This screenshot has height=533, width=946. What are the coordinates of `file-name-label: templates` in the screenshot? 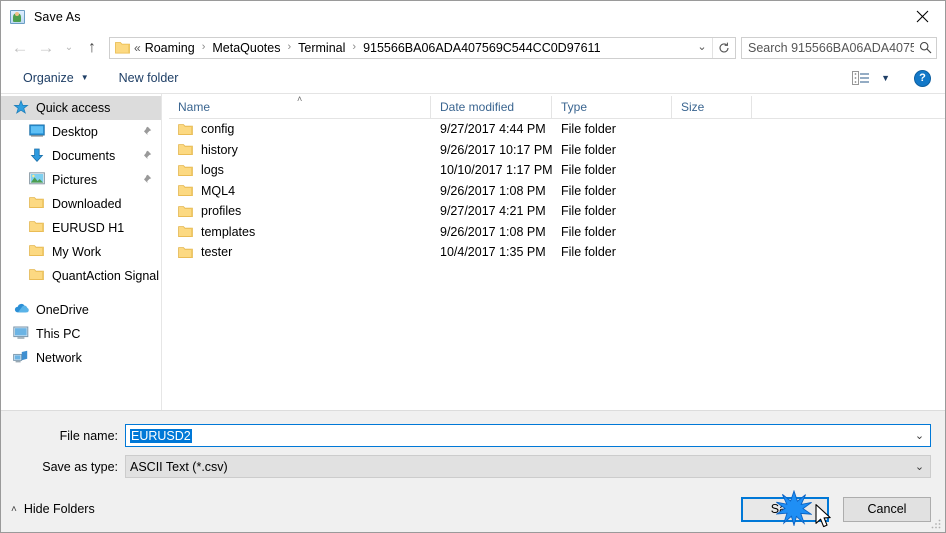 It's located at (228, 231).